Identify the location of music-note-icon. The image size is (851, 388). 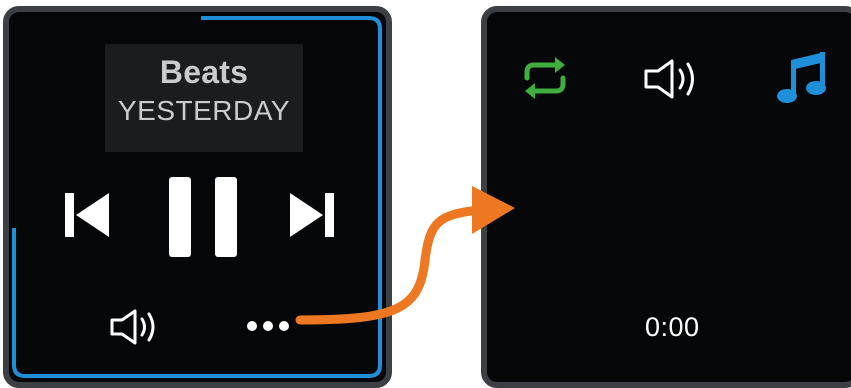
(803, 78).